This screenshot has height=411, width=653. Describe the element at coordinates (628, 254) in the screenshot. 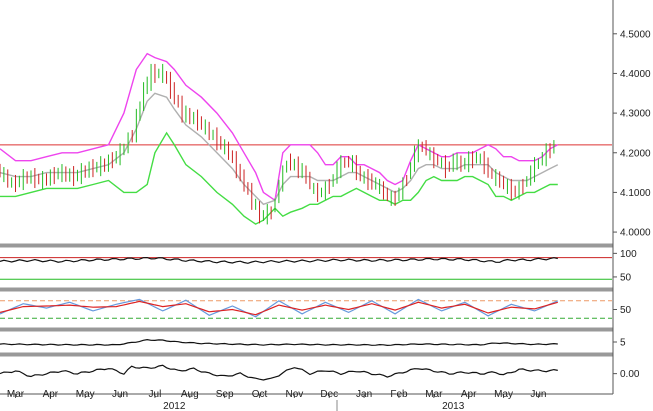

I see `indicator-y-tick-label: 100` at that location.